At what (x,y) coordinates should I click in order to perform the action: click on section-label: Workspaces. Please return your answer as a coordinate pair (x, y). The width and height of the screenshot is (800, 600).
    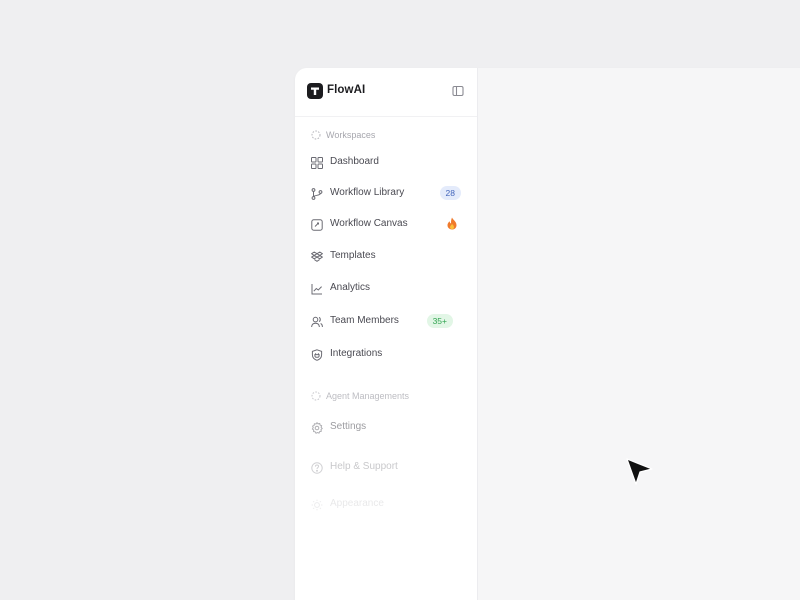
    Looking at the image, I should click on (351, 135).